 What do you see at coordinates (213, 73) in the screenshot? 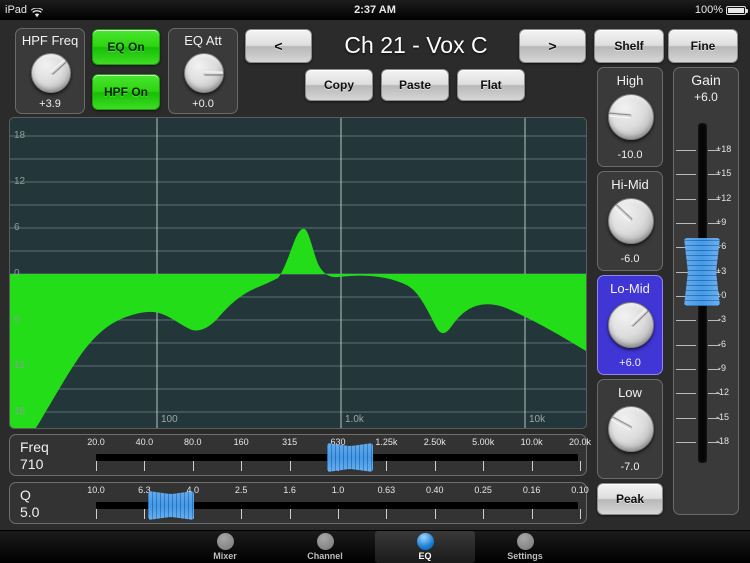
I see `eq-att-knob-pointer` at bounding box center [213, 73].